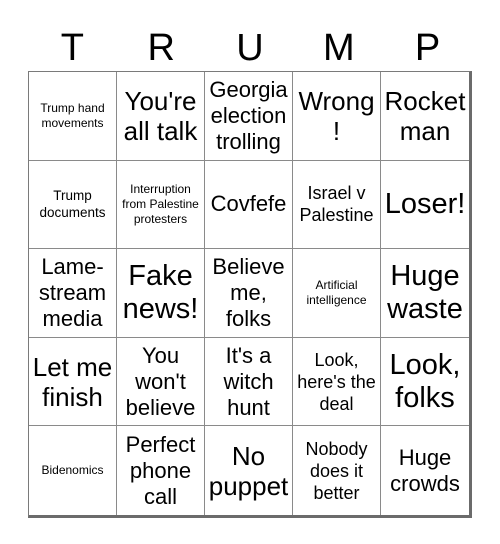 The height and width of the screenshot is (544, 500). I want to click on bingo-cell-label: Israel v Palestine, so click(336, 204).